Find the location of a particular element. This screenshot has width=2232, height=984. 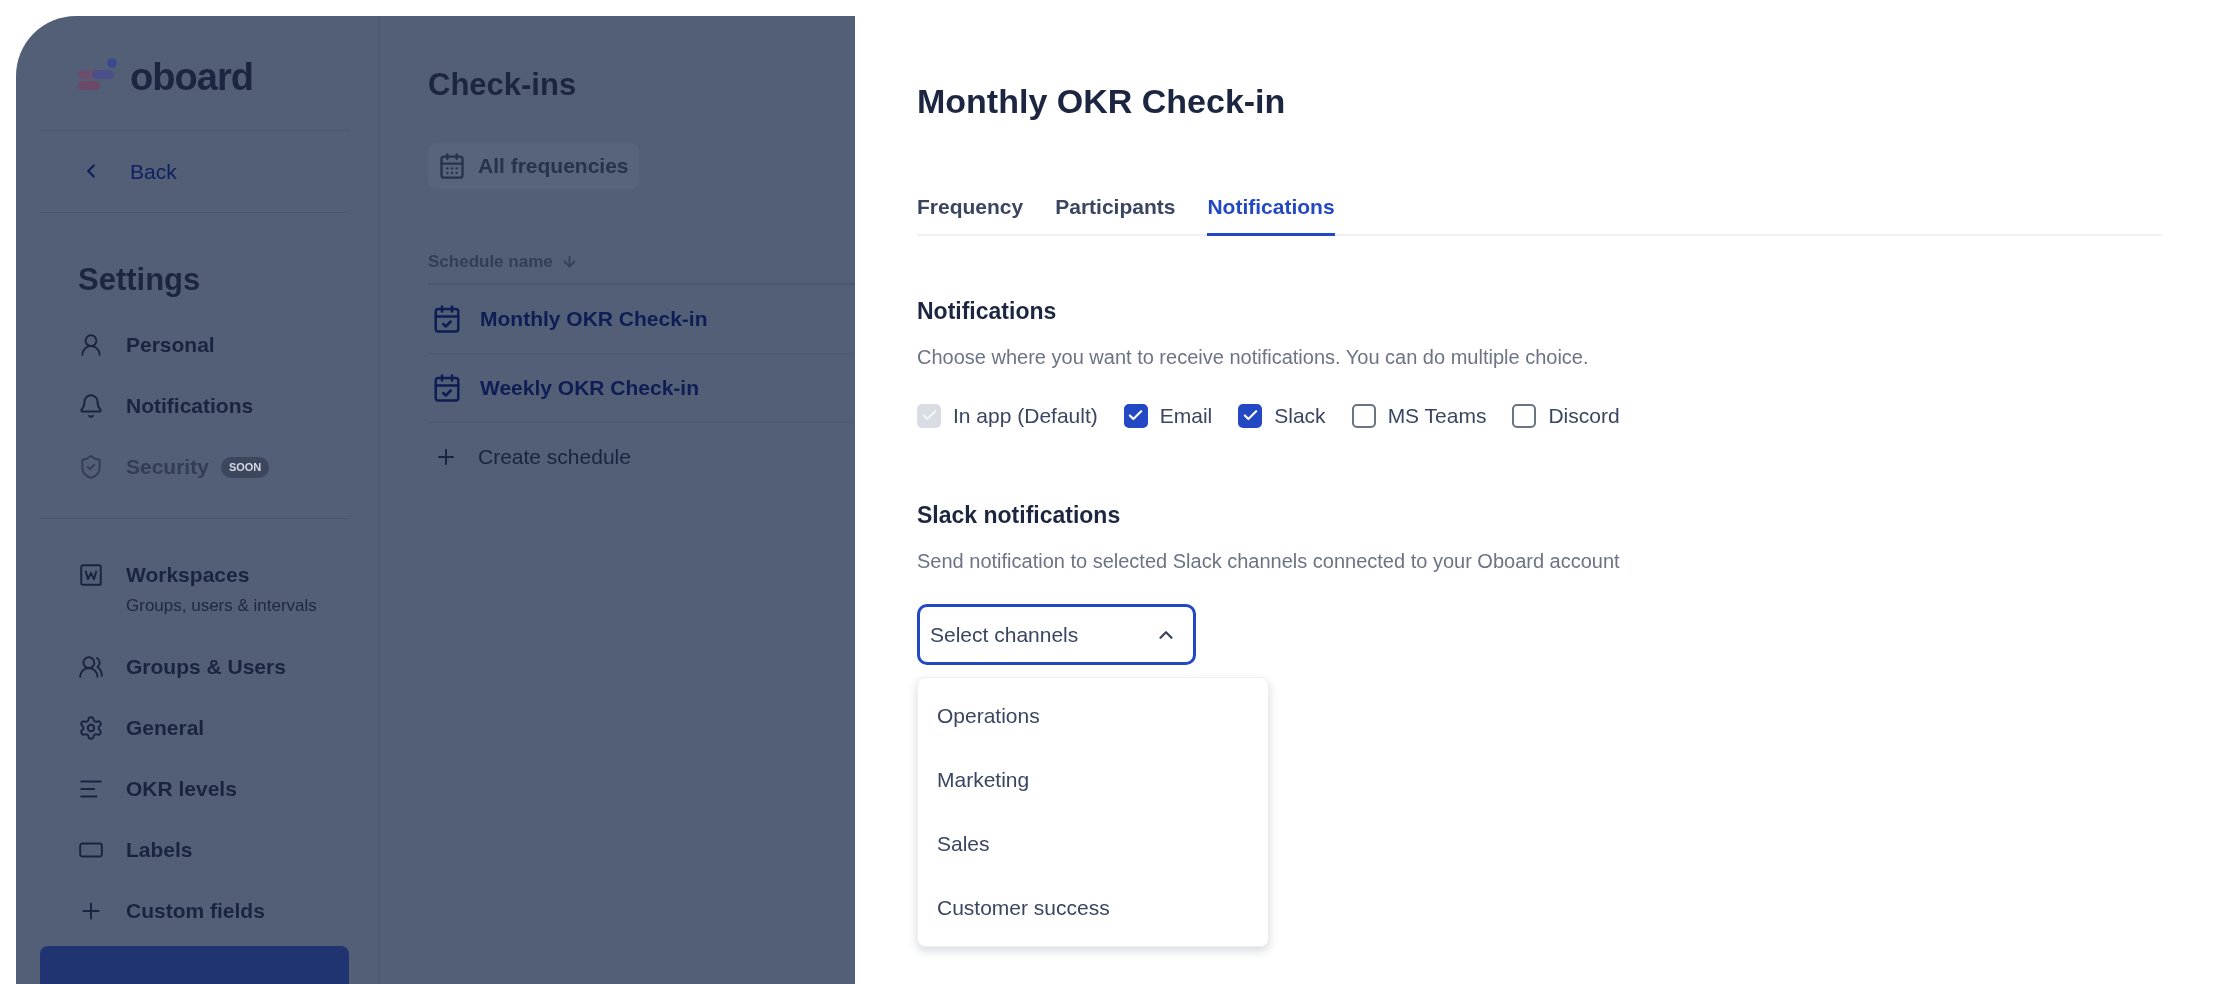

checkbox-option: Slack is located at coordinates (1282, 416).